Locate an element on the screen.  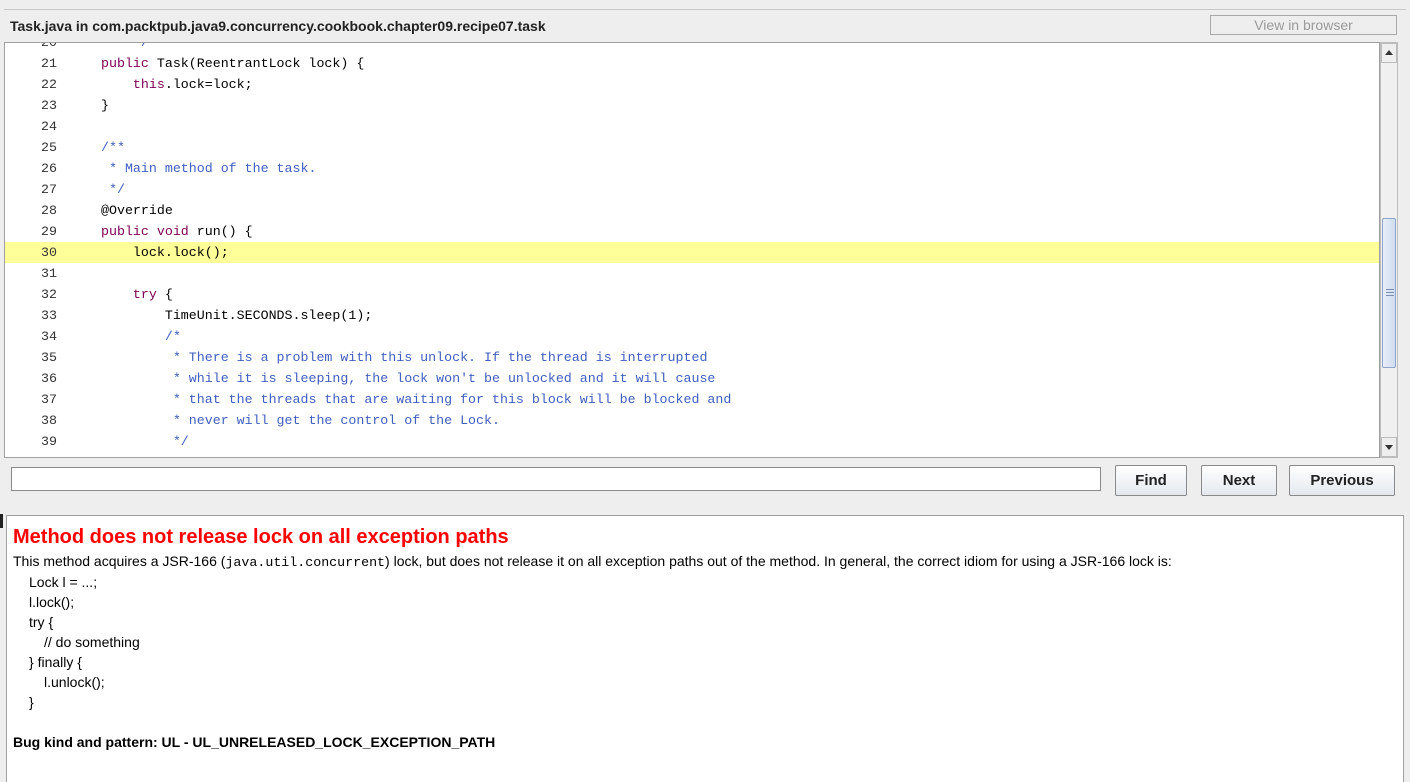
line-number: 36 is located at coordinates (49, 378).